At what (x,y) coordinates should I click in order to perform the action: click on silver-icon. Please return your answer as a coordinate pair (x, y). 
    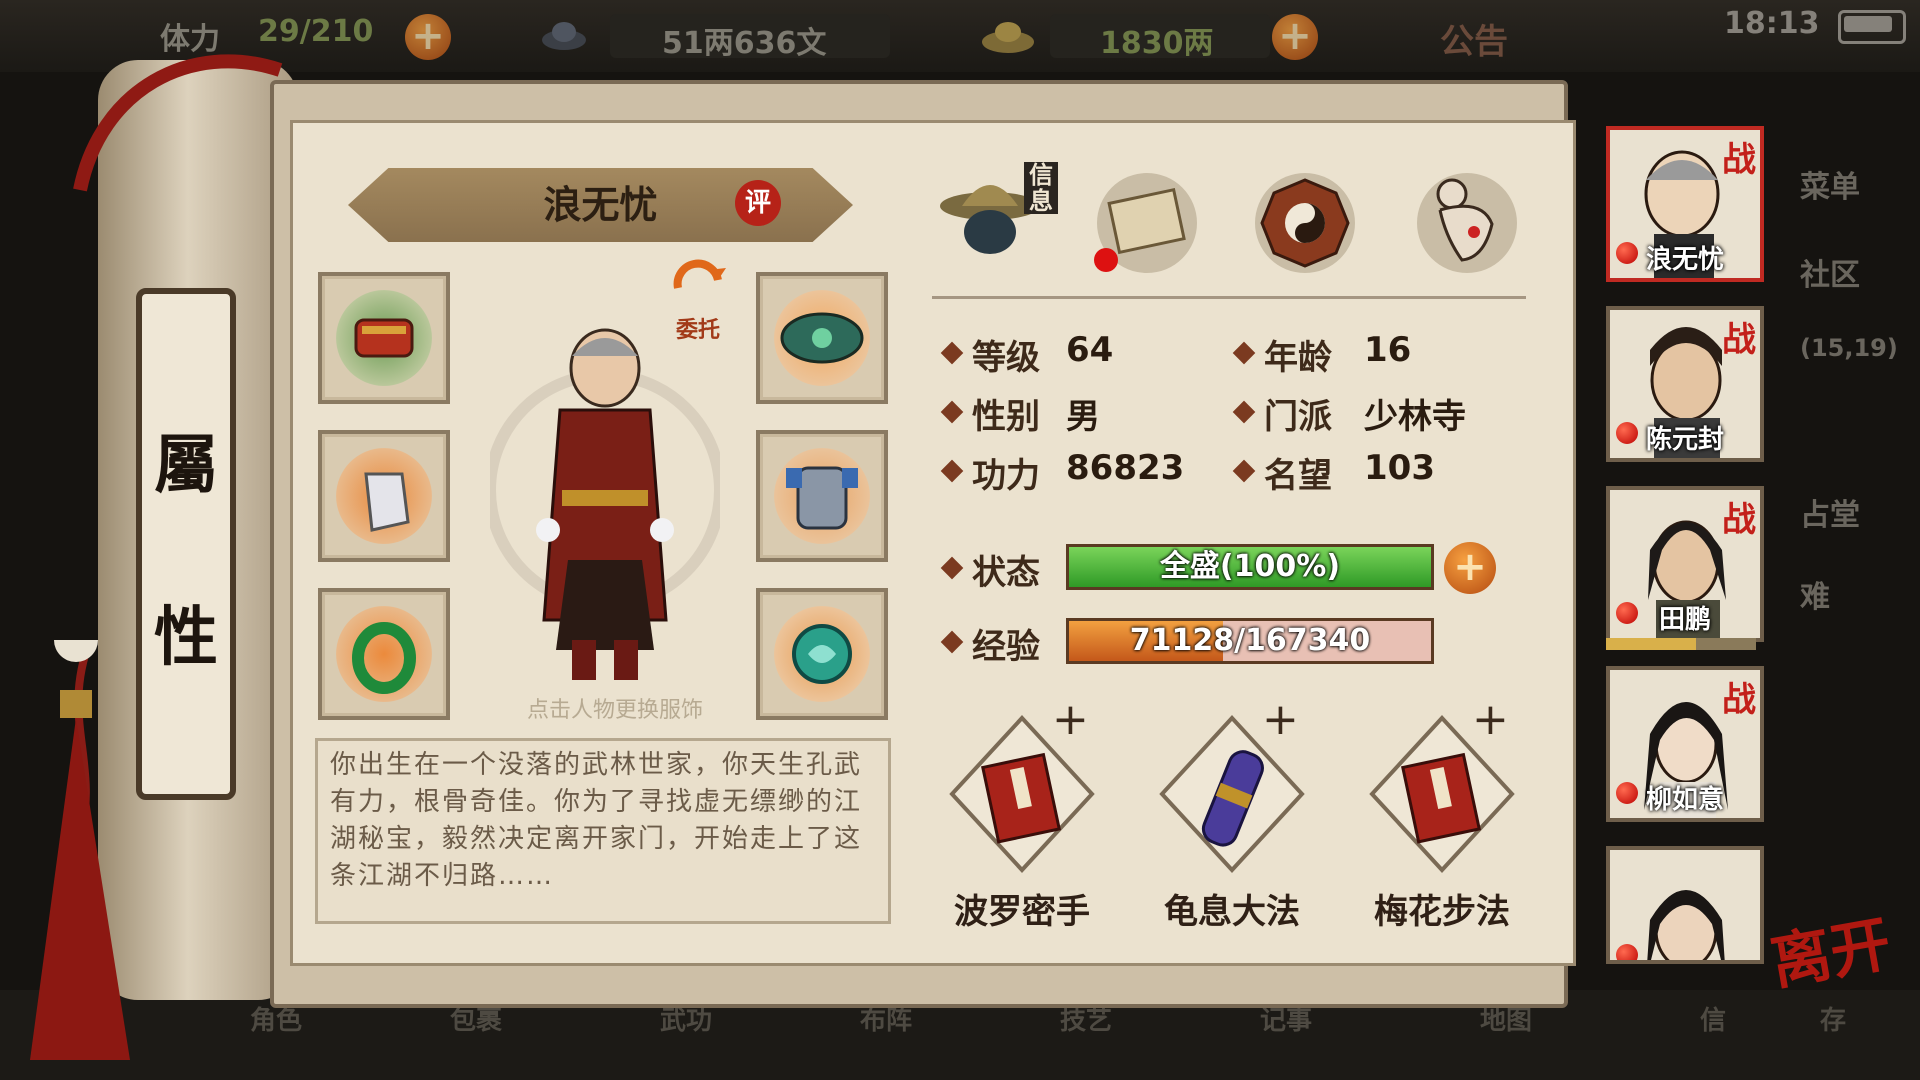
    Looking at the image, I should click on (564, 35).